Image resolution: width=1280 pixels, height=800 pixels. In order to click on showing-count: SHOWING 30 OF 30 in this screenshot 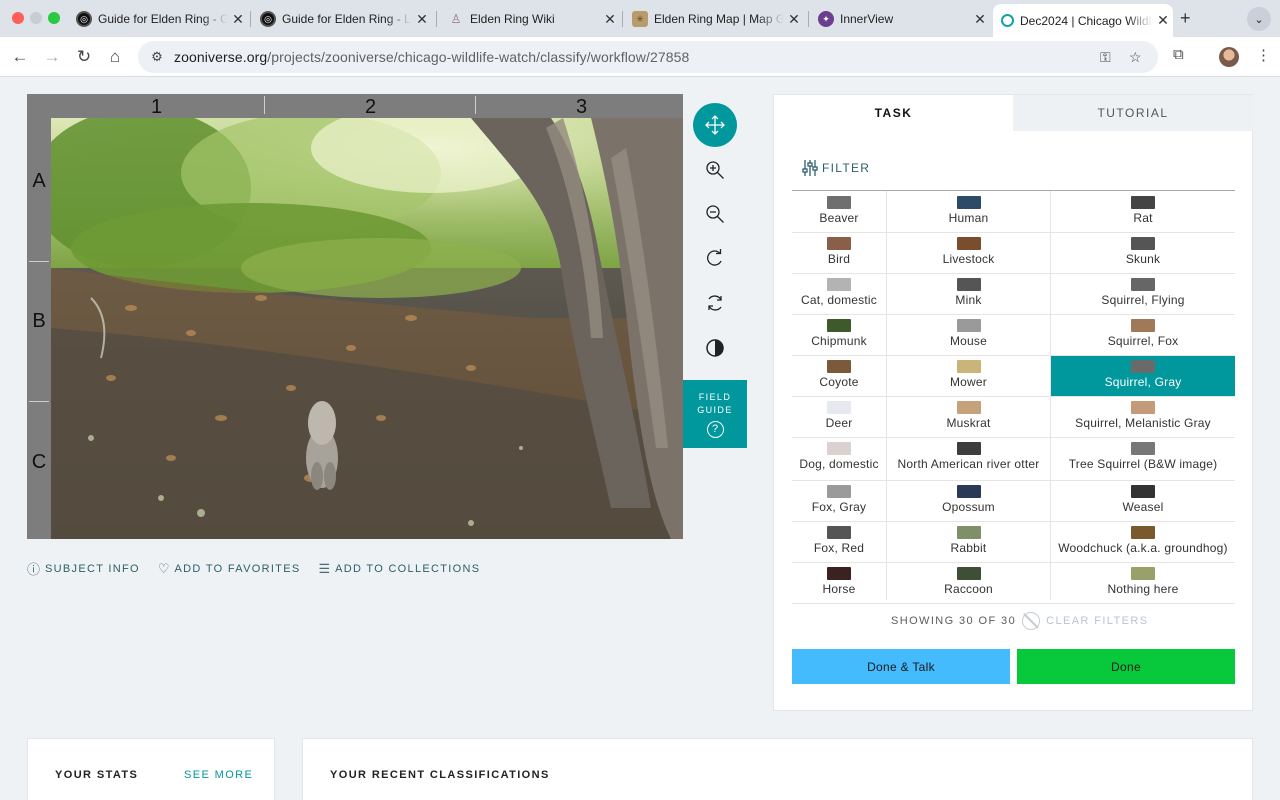, I will do `click(954, 621)`.